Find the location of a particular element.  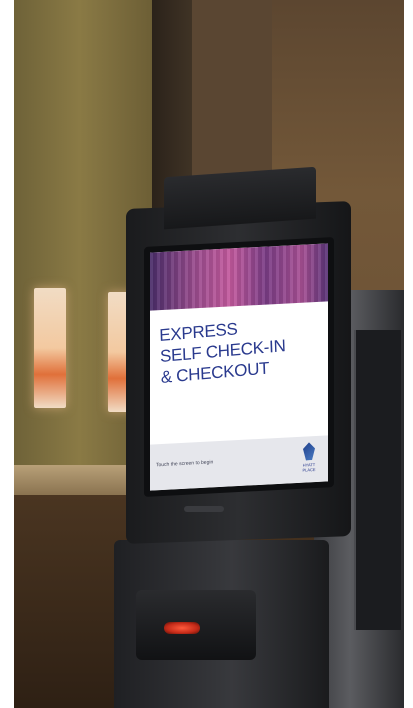

screen-footer: Touch the screen to begin HYATT PLACE is located at coordinates (239, 463).